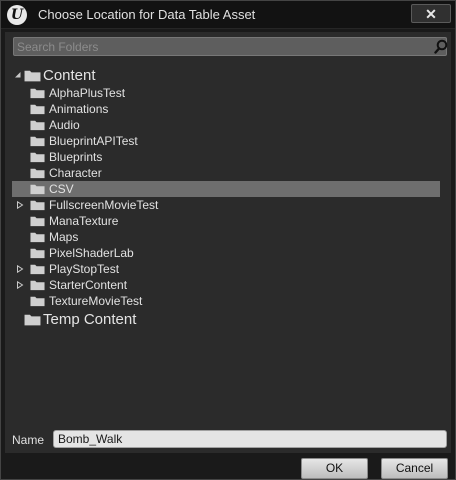 This screenshot has height=480, width=456. Describe the element at coordinates (226, 109) in the screenshot. I see `tree-item-animations: Animations` at that location.